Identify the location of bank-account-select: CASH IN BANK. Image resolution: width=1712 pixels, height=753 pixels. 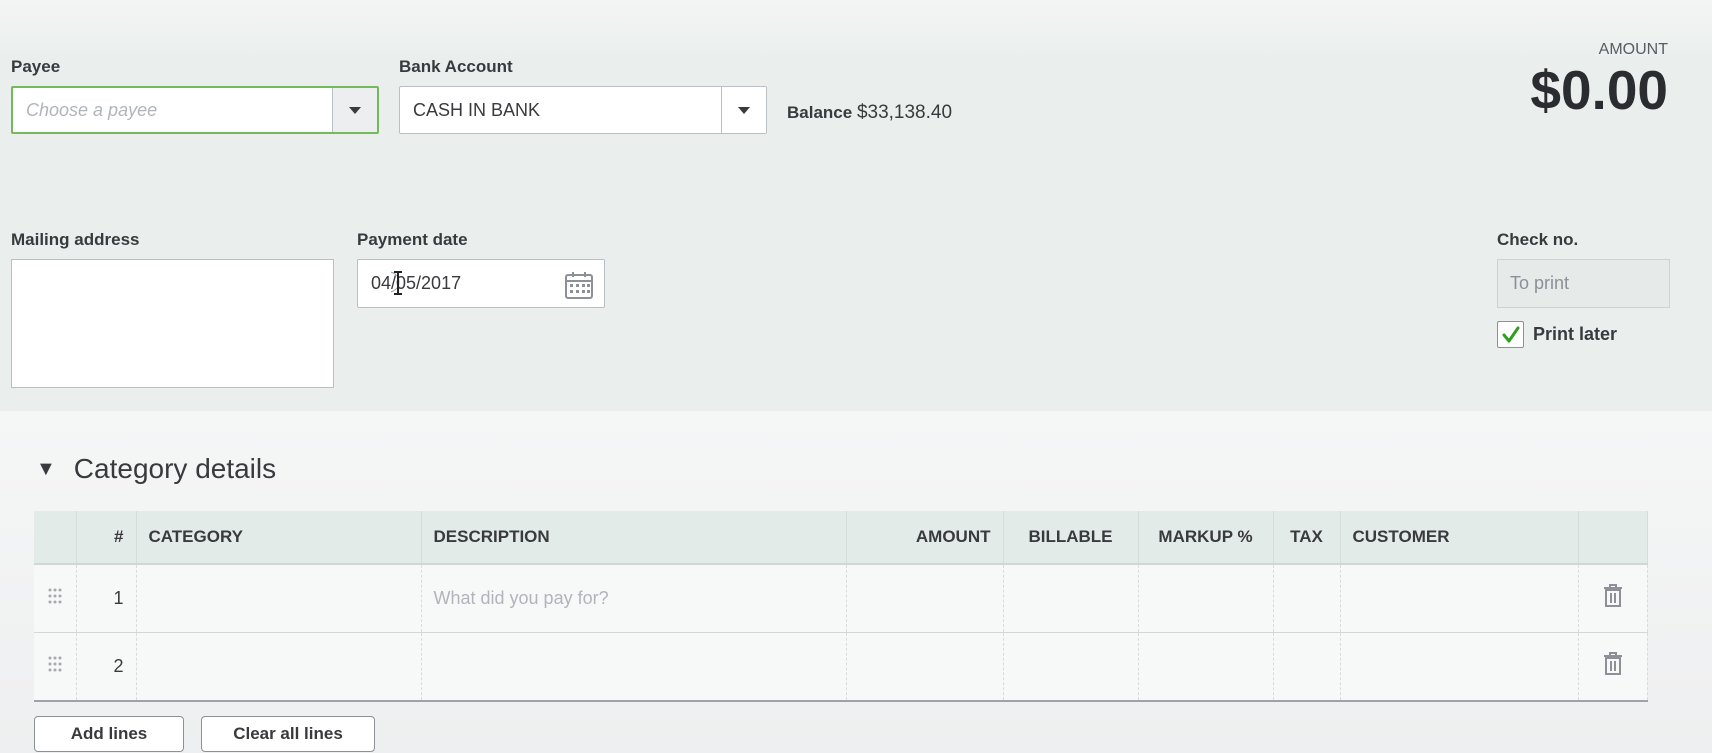
(583, 110).